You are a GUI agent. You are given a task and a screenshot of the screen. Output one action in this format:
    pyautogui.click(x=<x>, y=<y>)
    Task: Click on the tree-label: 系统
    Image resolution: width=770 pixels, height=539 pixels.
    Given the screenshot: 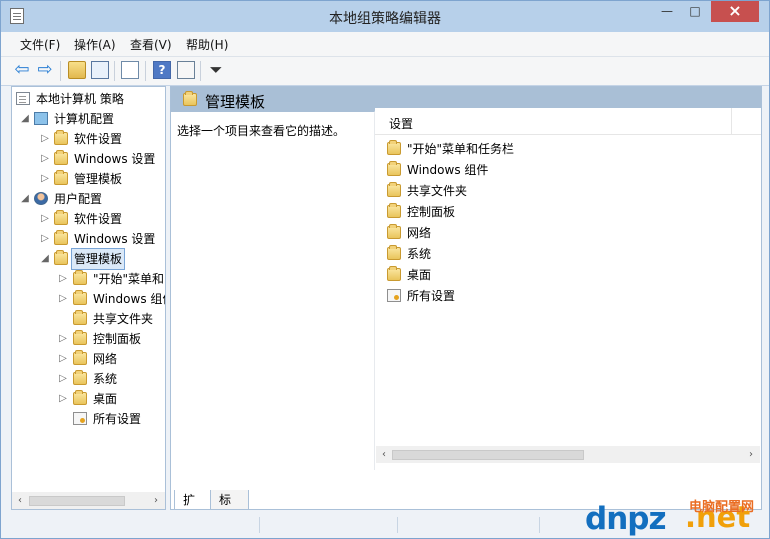 What is the action you would take?
    pyautogui.click(x=105, y=379)
    